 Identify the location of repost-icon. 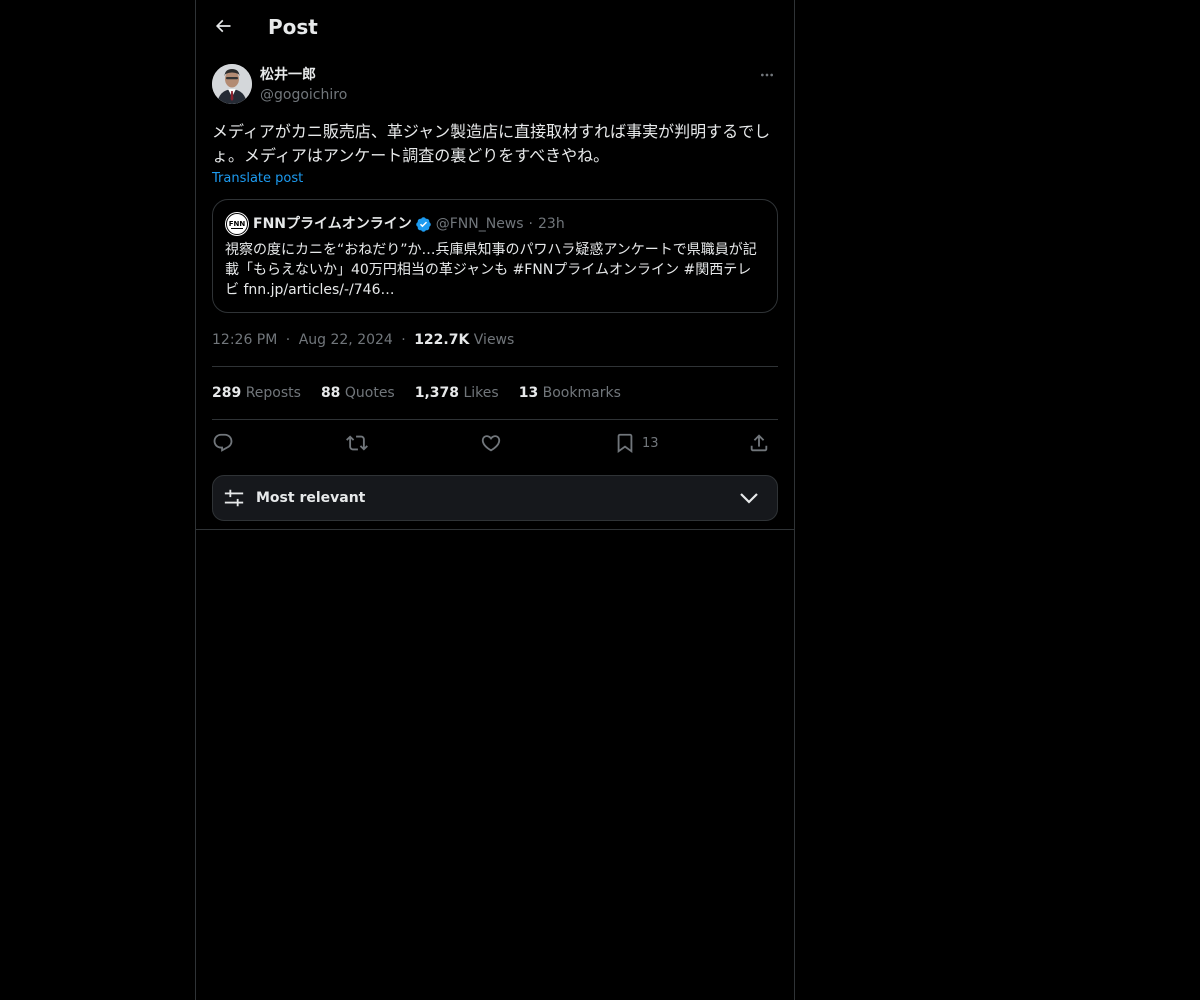
(357, 443).